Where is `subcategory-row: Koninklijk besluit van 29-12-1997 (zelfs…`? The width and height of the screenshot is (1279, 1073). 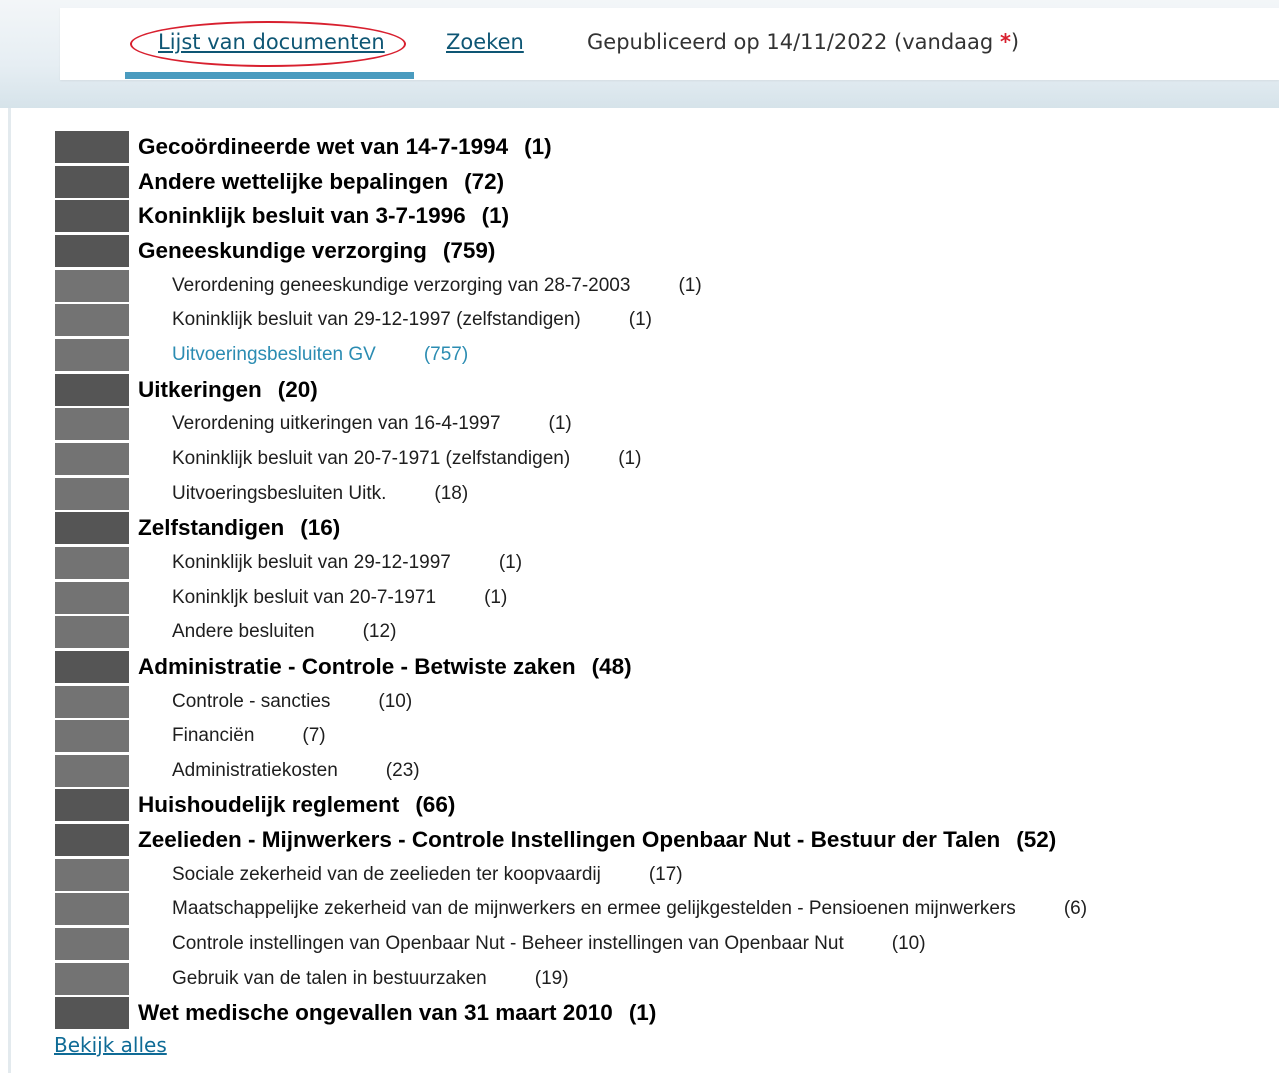 subcategory-row: Koninklijk besluit van 29-12-1997 (zelfs… is located at coordinates (665, 320).